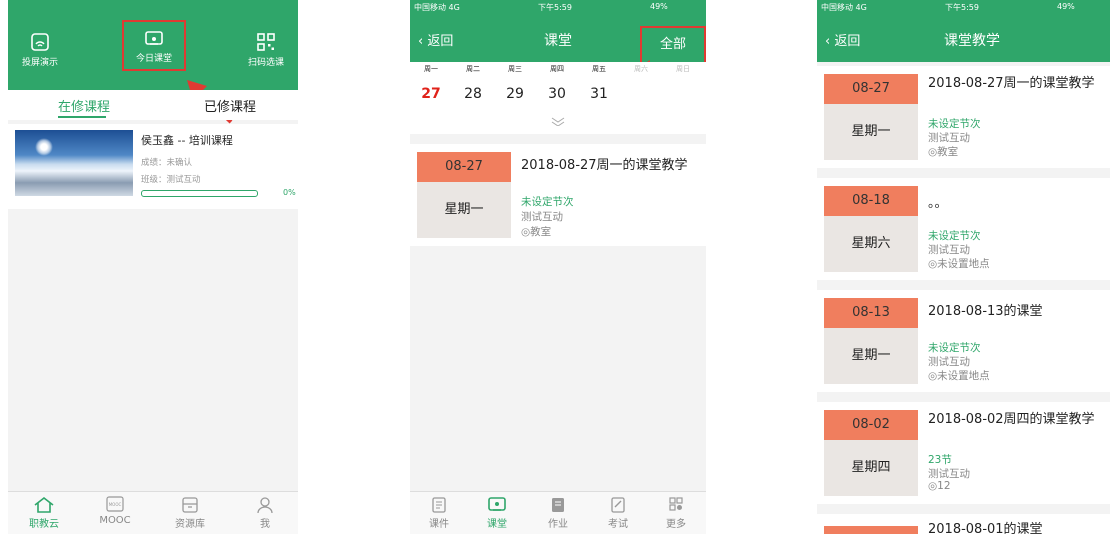 The width and height of the screenshot is (1110, 534). What do you see at coordinates (74, 163) in the screenshot?
I see `course-thumbnail` at bounding box center [74, 163].